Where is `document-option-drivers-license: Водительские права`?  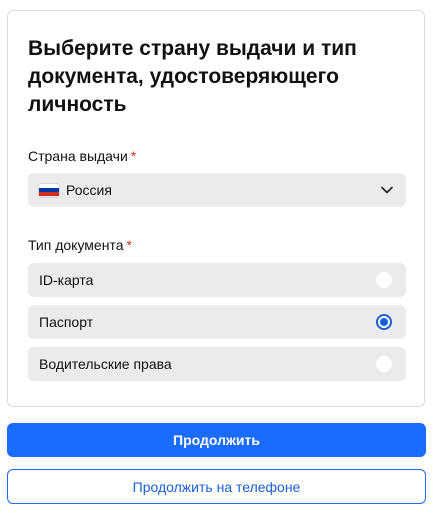
document-option-drivers-license: Водительские права is located at coordinates (217, 364).